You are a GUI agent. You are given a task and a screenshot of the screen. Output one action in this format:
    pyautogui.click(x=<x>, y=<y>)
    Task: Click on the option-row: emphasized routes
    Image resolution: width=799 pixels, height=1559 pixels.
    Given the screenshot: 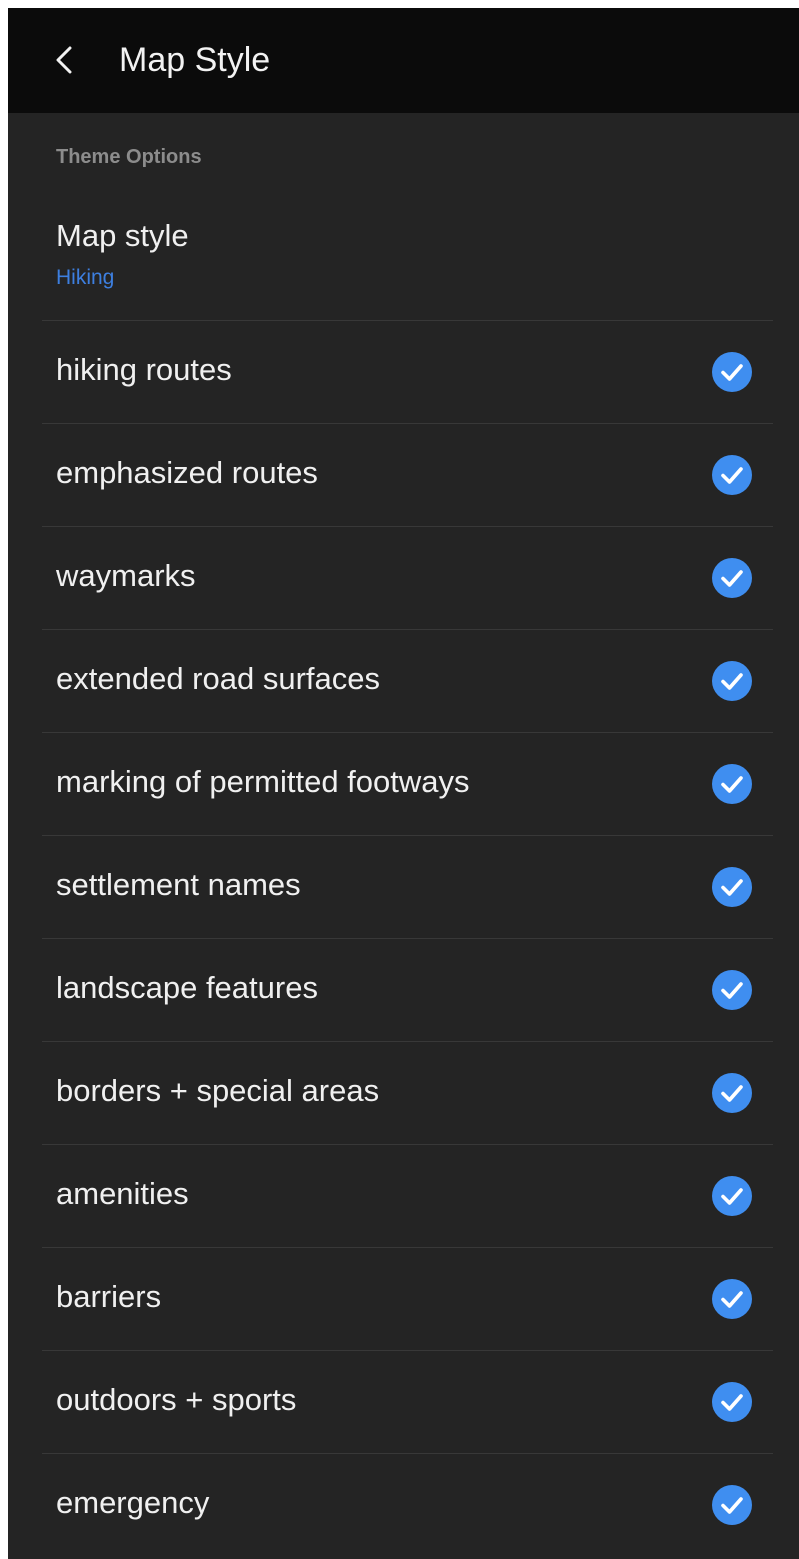 What is the action you would take?
    pyautogui.click(x=407, y=475)
    